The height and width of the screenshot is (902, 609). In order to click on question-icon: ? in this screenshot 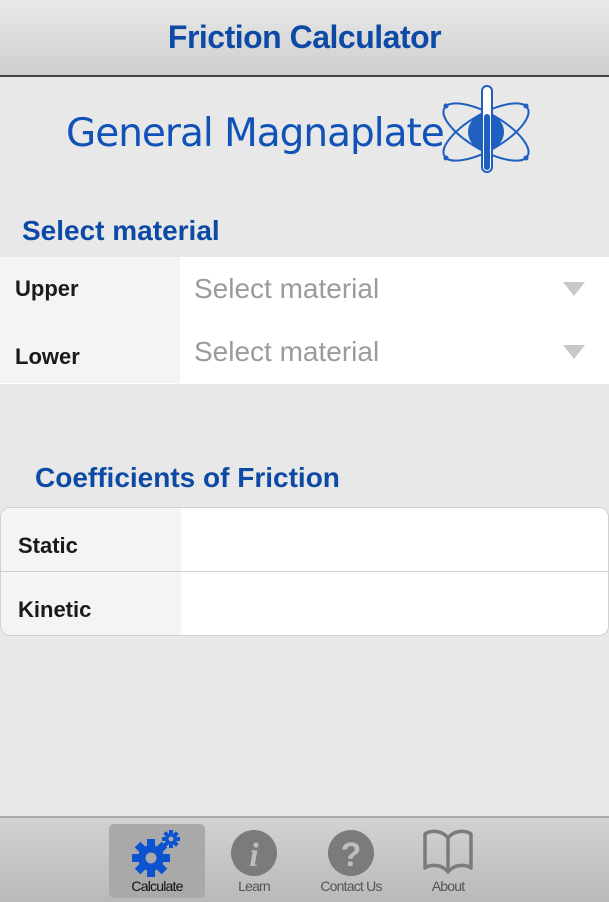, I will do `click(351, 853)`.